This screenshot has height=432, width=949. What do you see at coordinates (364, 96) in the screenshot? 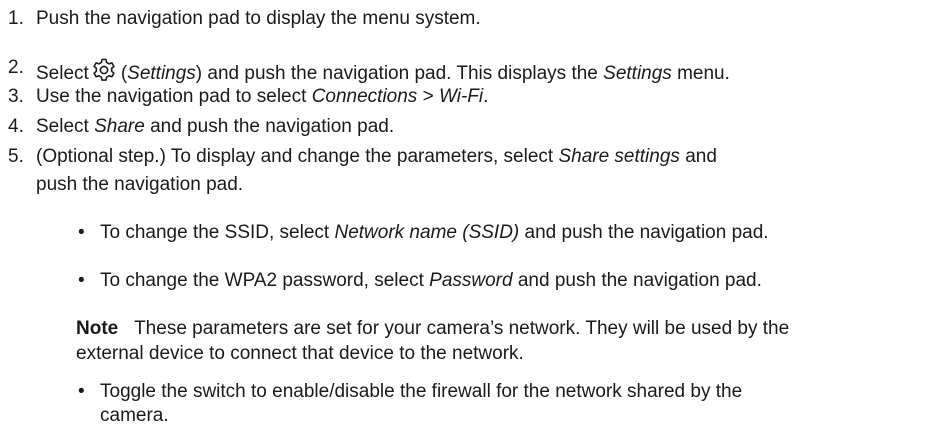
I see `connections-term: Connections` at bounding box center [364, 96].